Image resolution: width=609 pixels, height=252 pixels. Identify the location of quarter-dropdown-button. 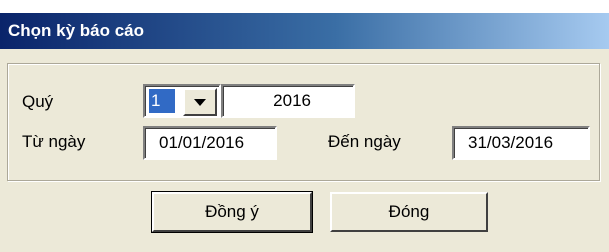
(200, 102).